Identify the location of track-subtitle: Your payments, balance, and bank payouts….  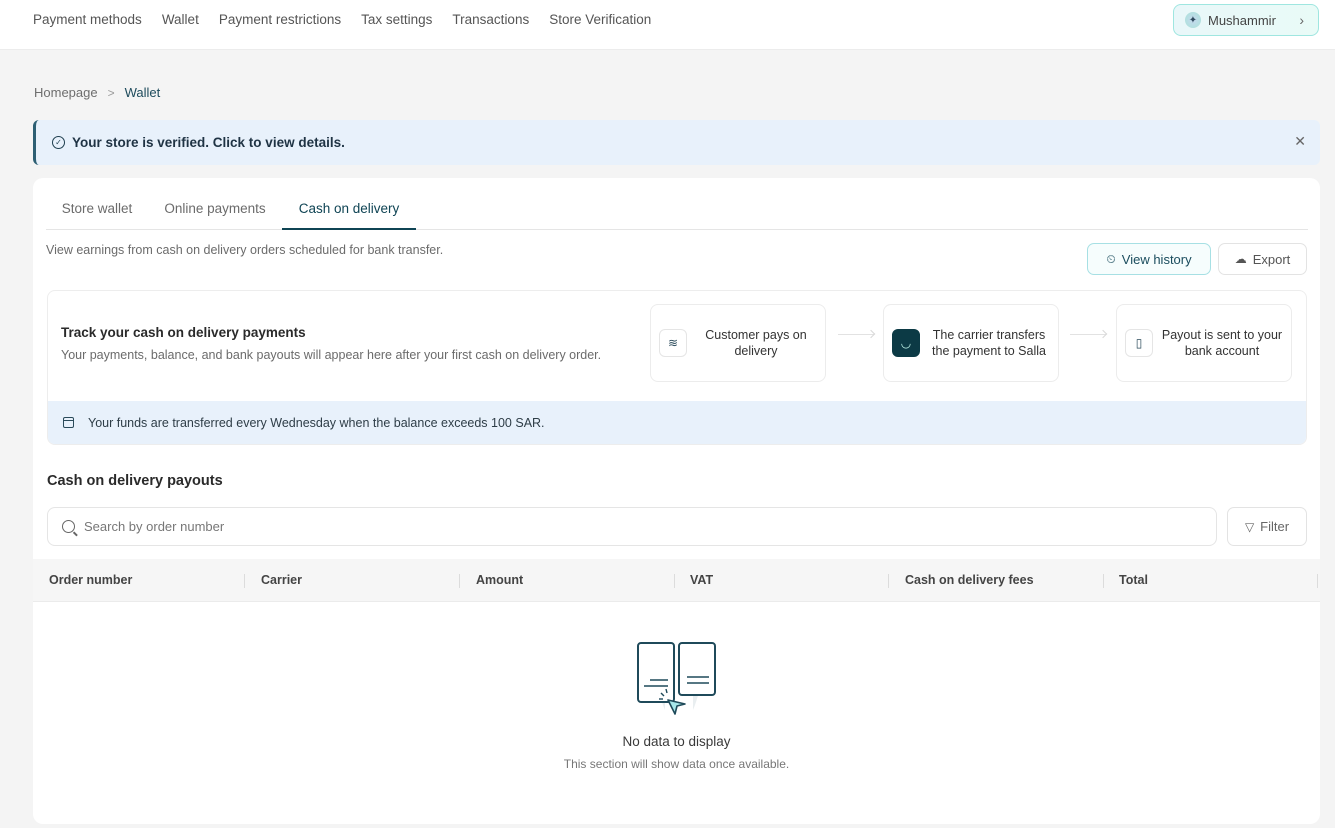
(331, 355).